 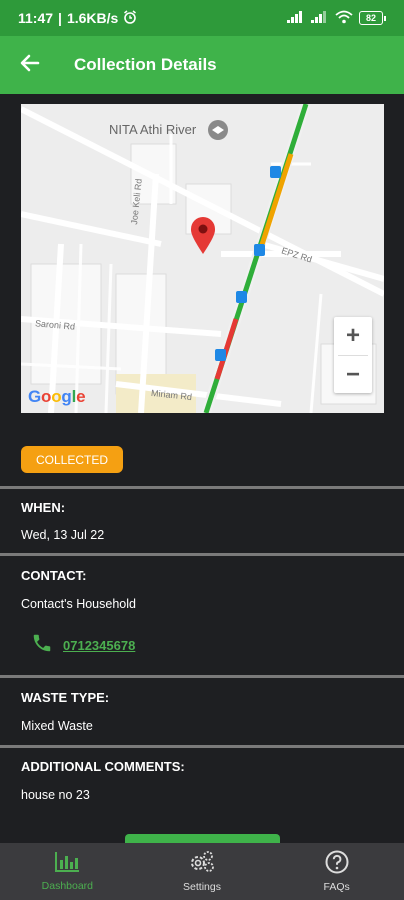 I want to click on phone-link: 0712345678, so click(x=83, y=645).